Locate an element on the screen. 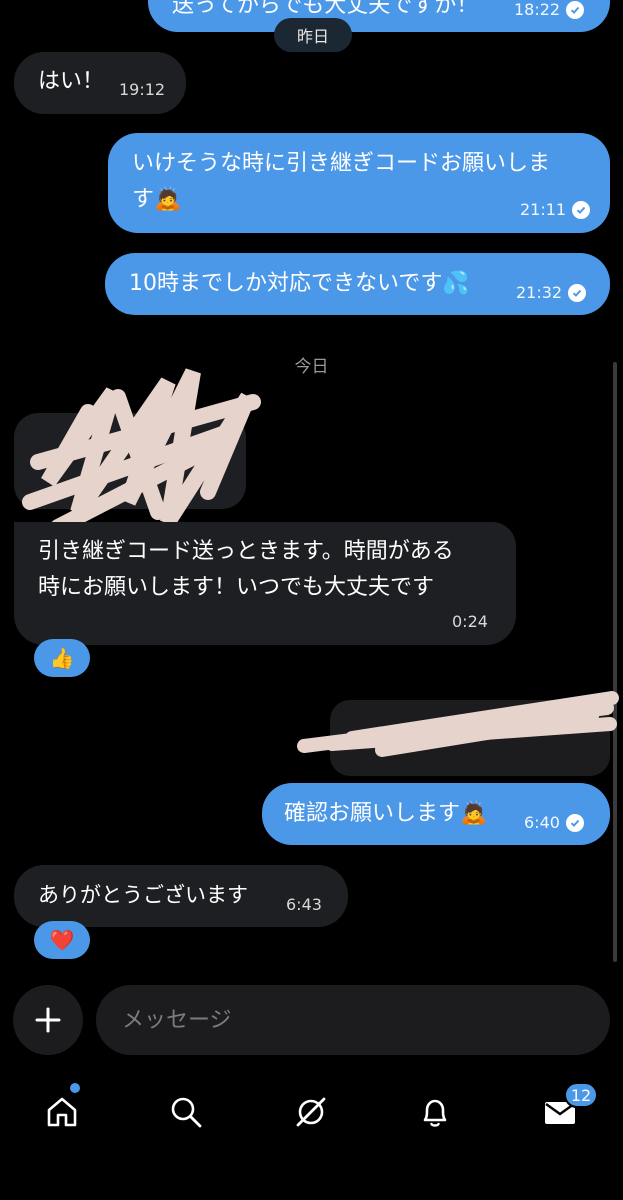 Image resolution: width=623 pixels, height=1200 pixels. message-meta: 18:22 is located at coordinates (549, 9).